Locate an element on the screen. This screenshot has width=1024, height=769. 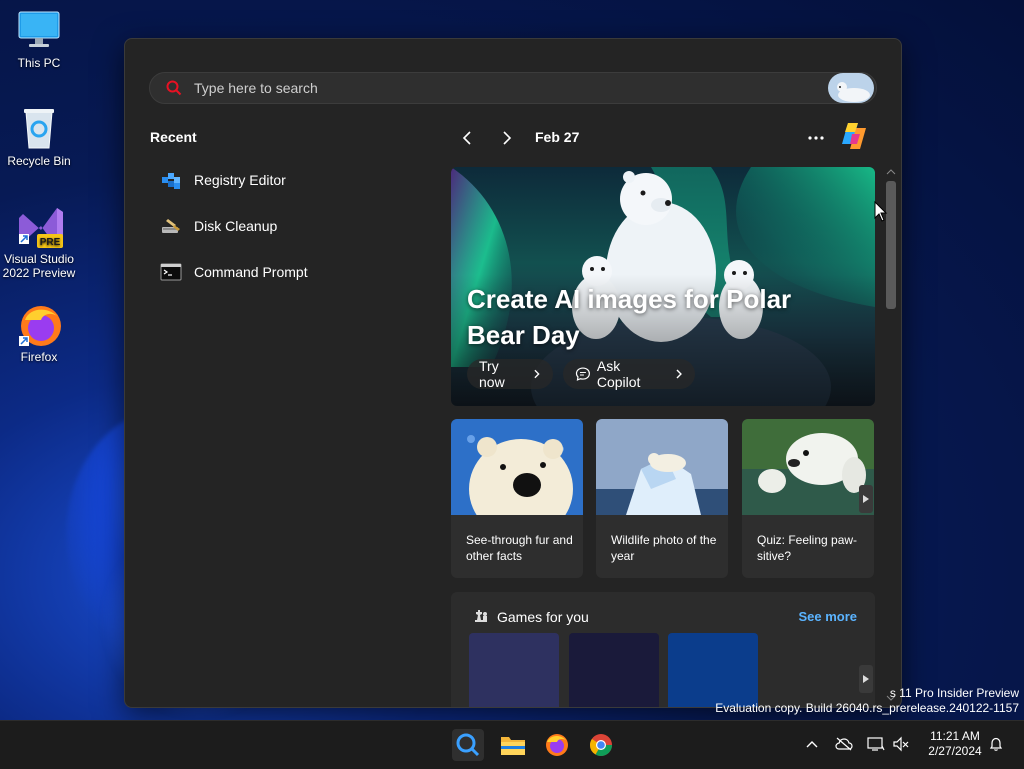
command-prompt-icon is located at coordinates (171, 272).